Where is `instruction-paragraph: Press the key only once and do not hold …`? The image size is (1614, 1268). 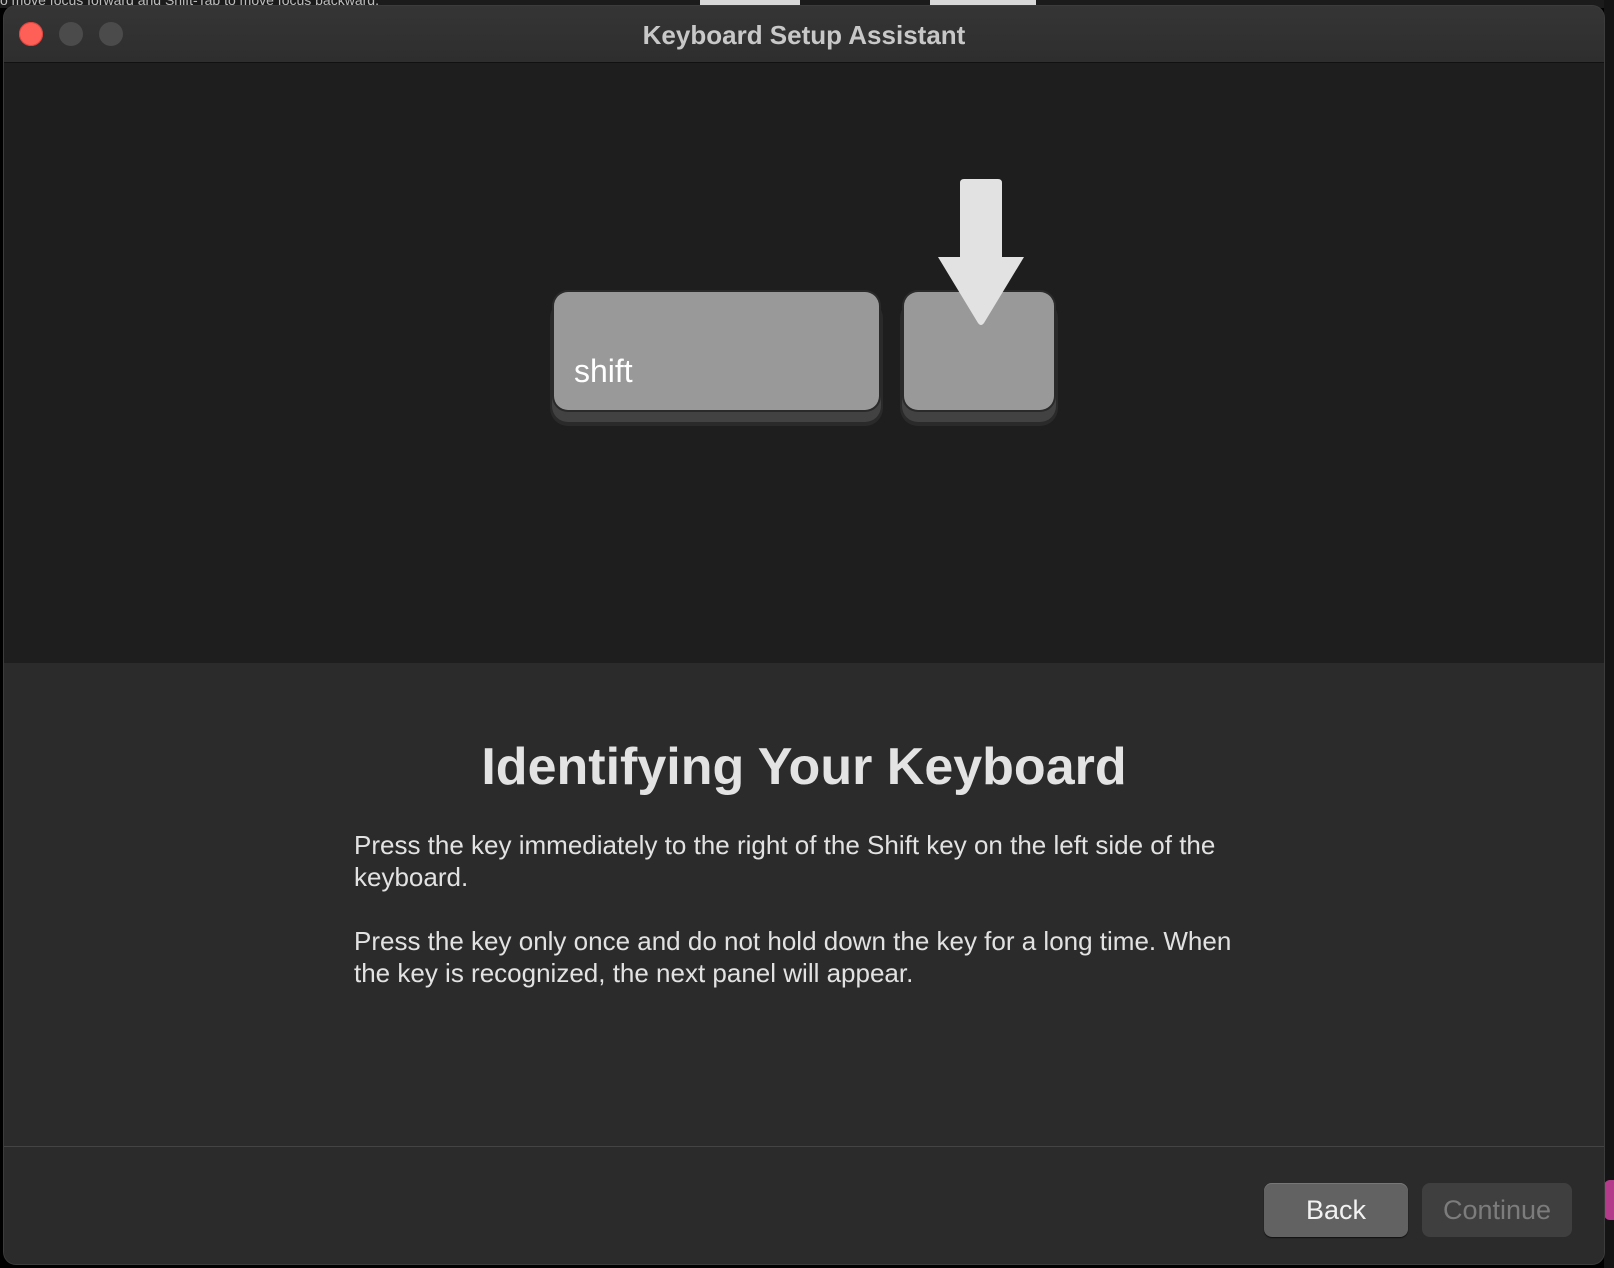
instruction-paragraph: Press the key only once and do not hold … is located at coordinates (793, 957).